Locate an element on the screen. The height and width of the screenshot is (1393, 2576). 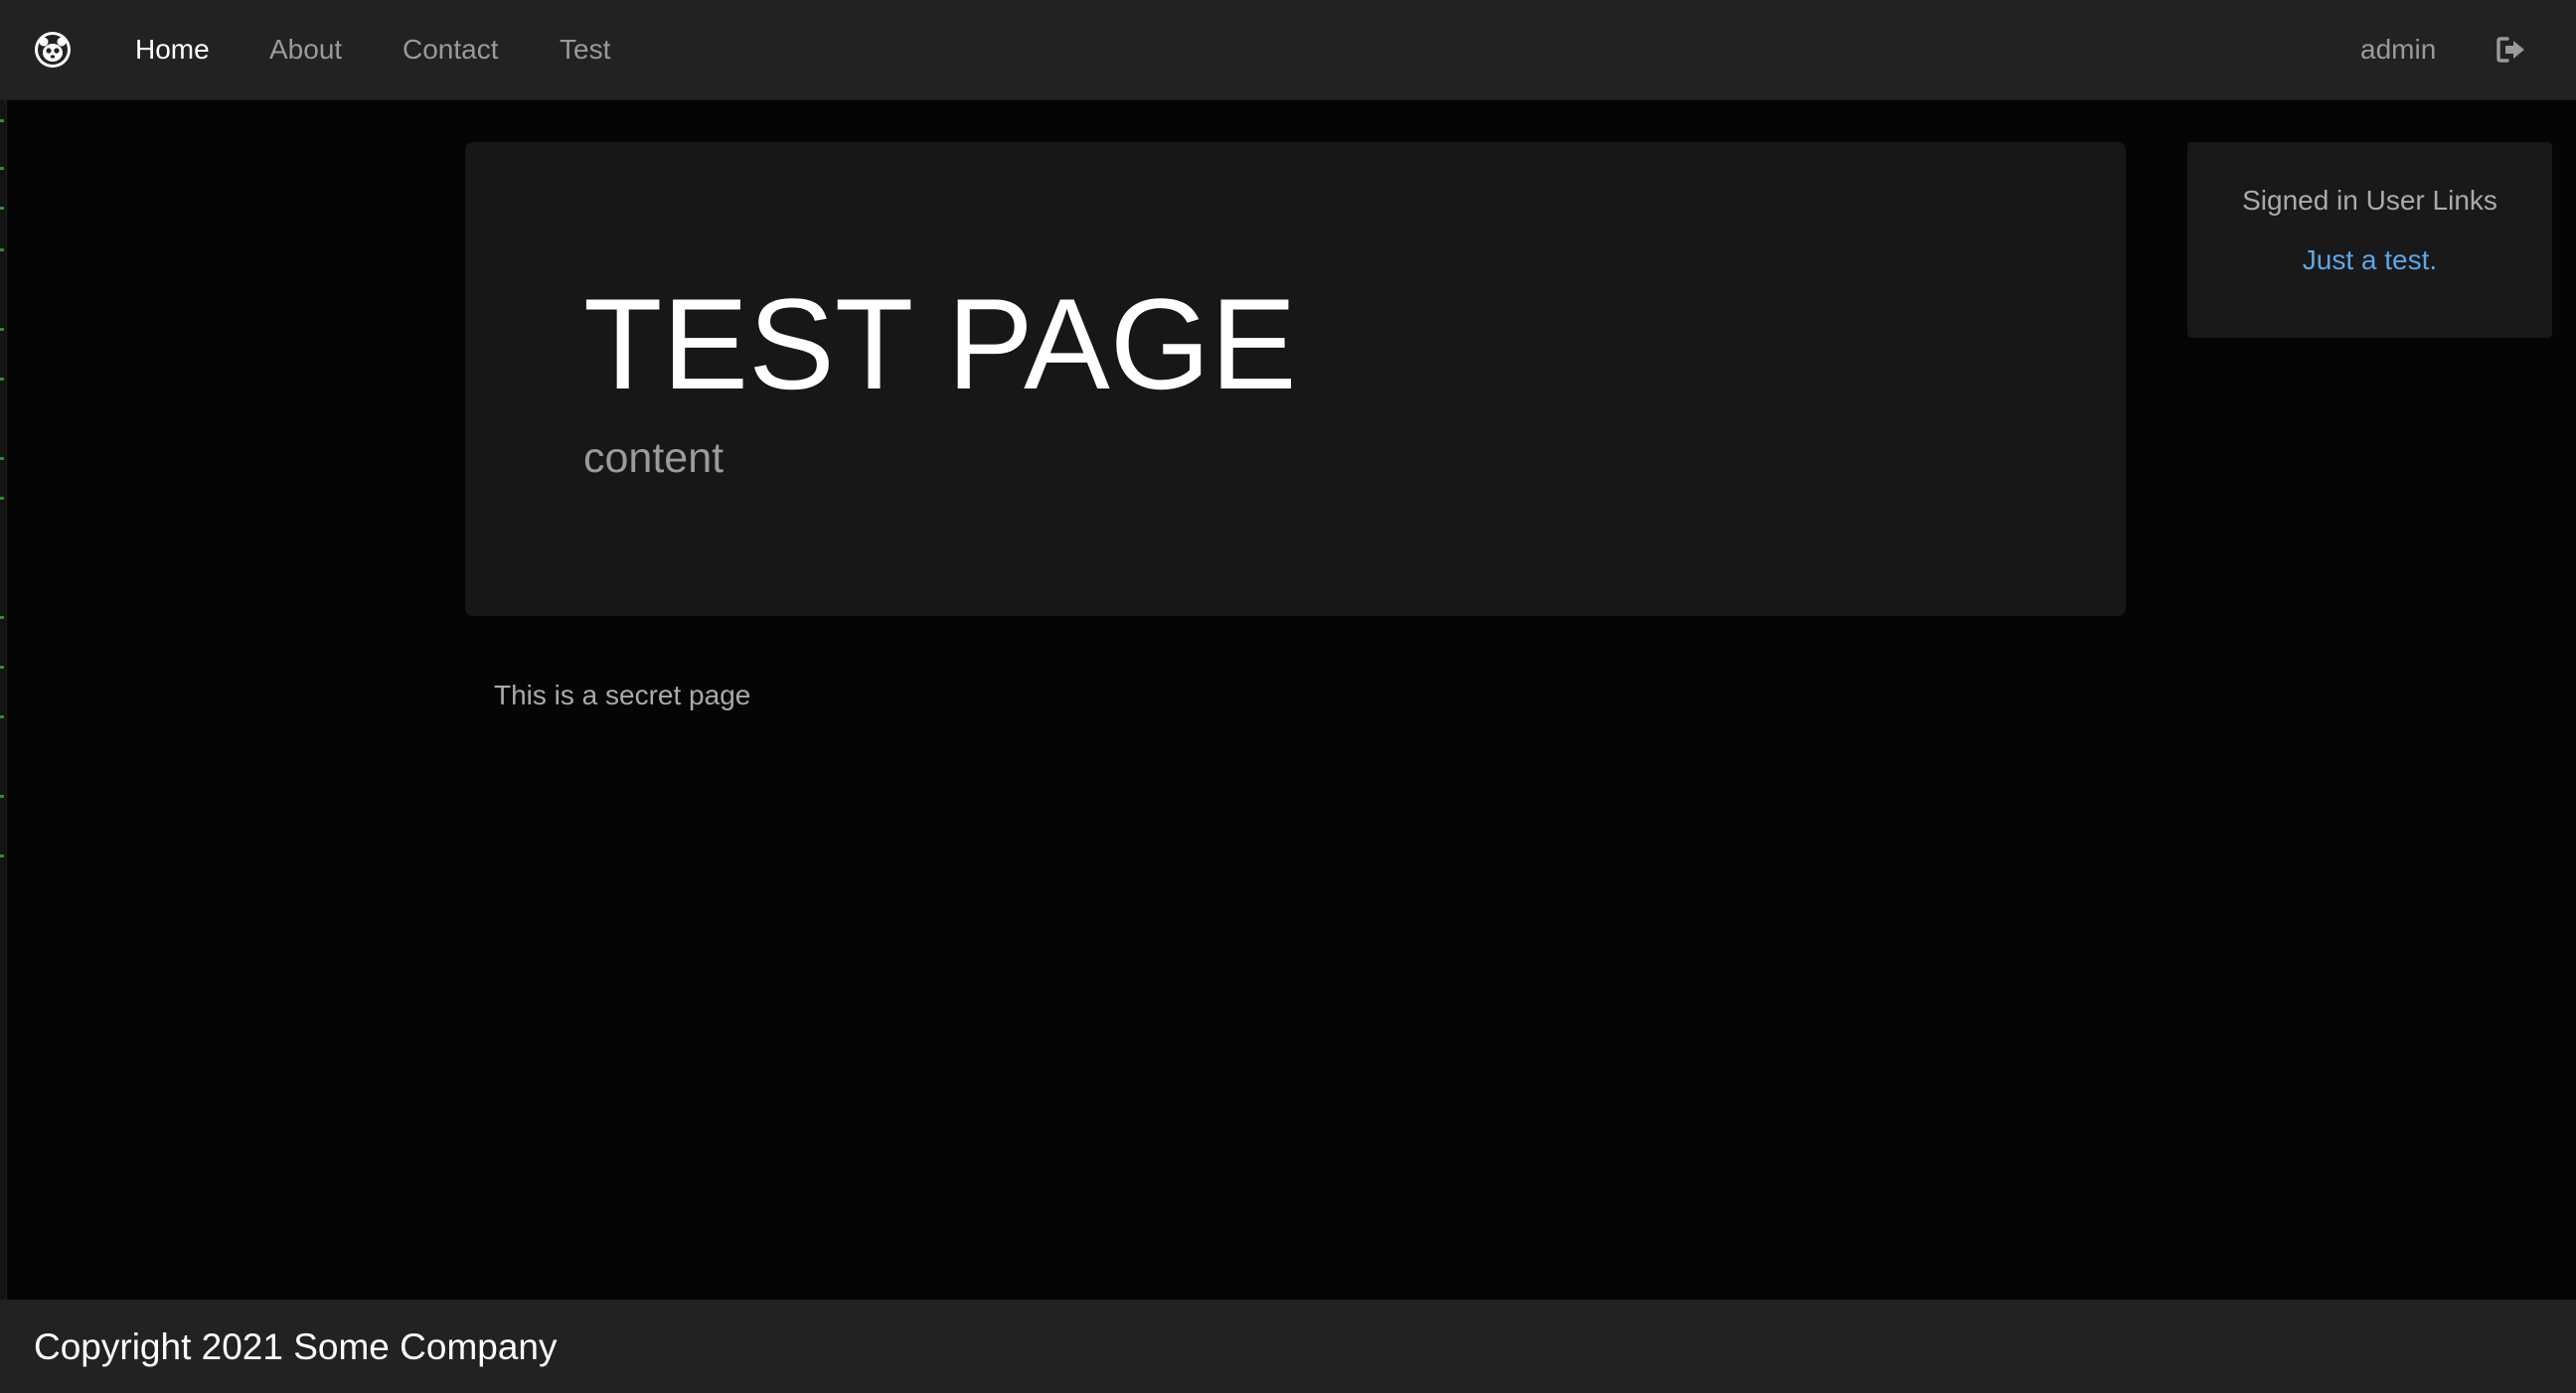
nav-test-link: Test is located at coordinates (585, 50).